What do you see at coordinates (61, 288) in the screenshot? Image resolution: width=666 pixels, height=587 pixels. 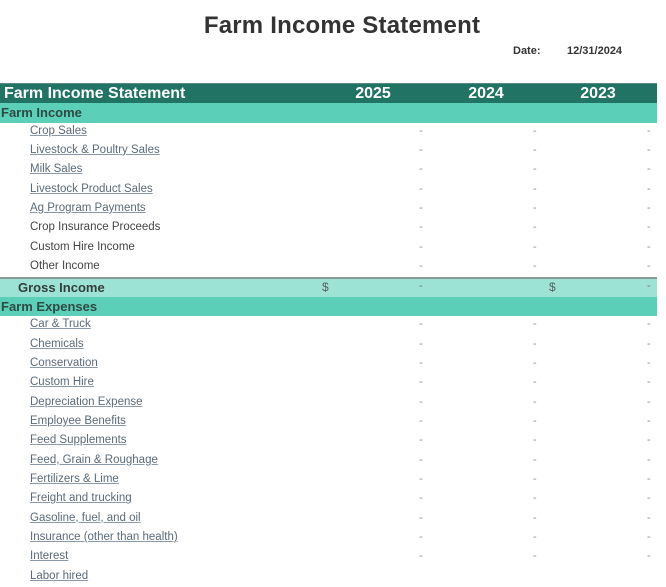 I see `gross-income-label: Gross Income` at bounding box center [61, 288].